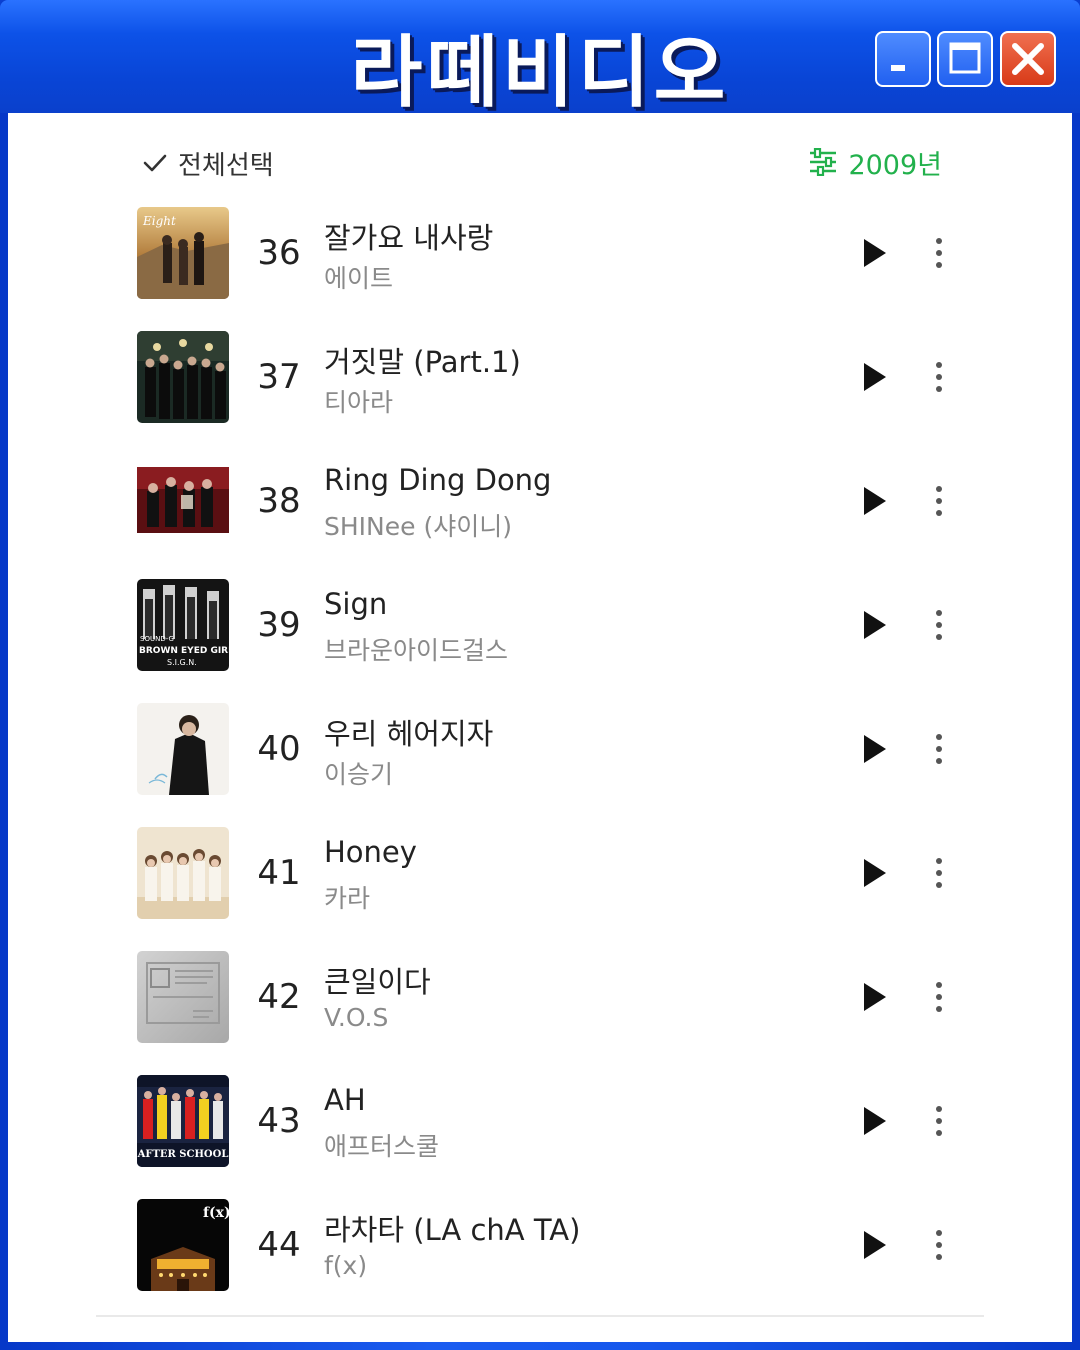 The width and height of the screenshot is (1080, 1350). I want to click on svg-text: BROWN EYED GIRLS, so click(184, 651).